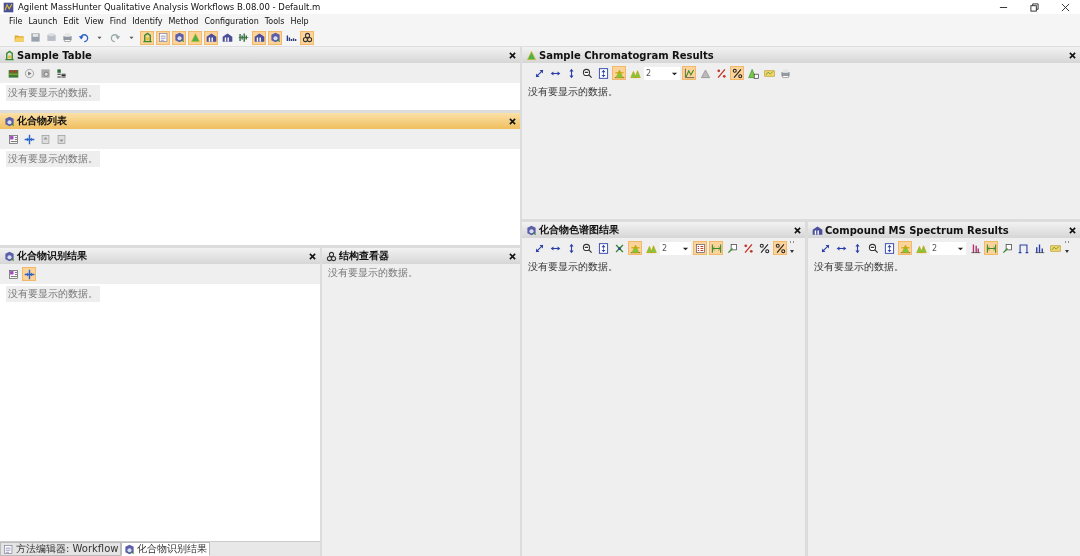 This screenshot has height=556, width=1080. I want to click on redo-icon, so click(115, 37).